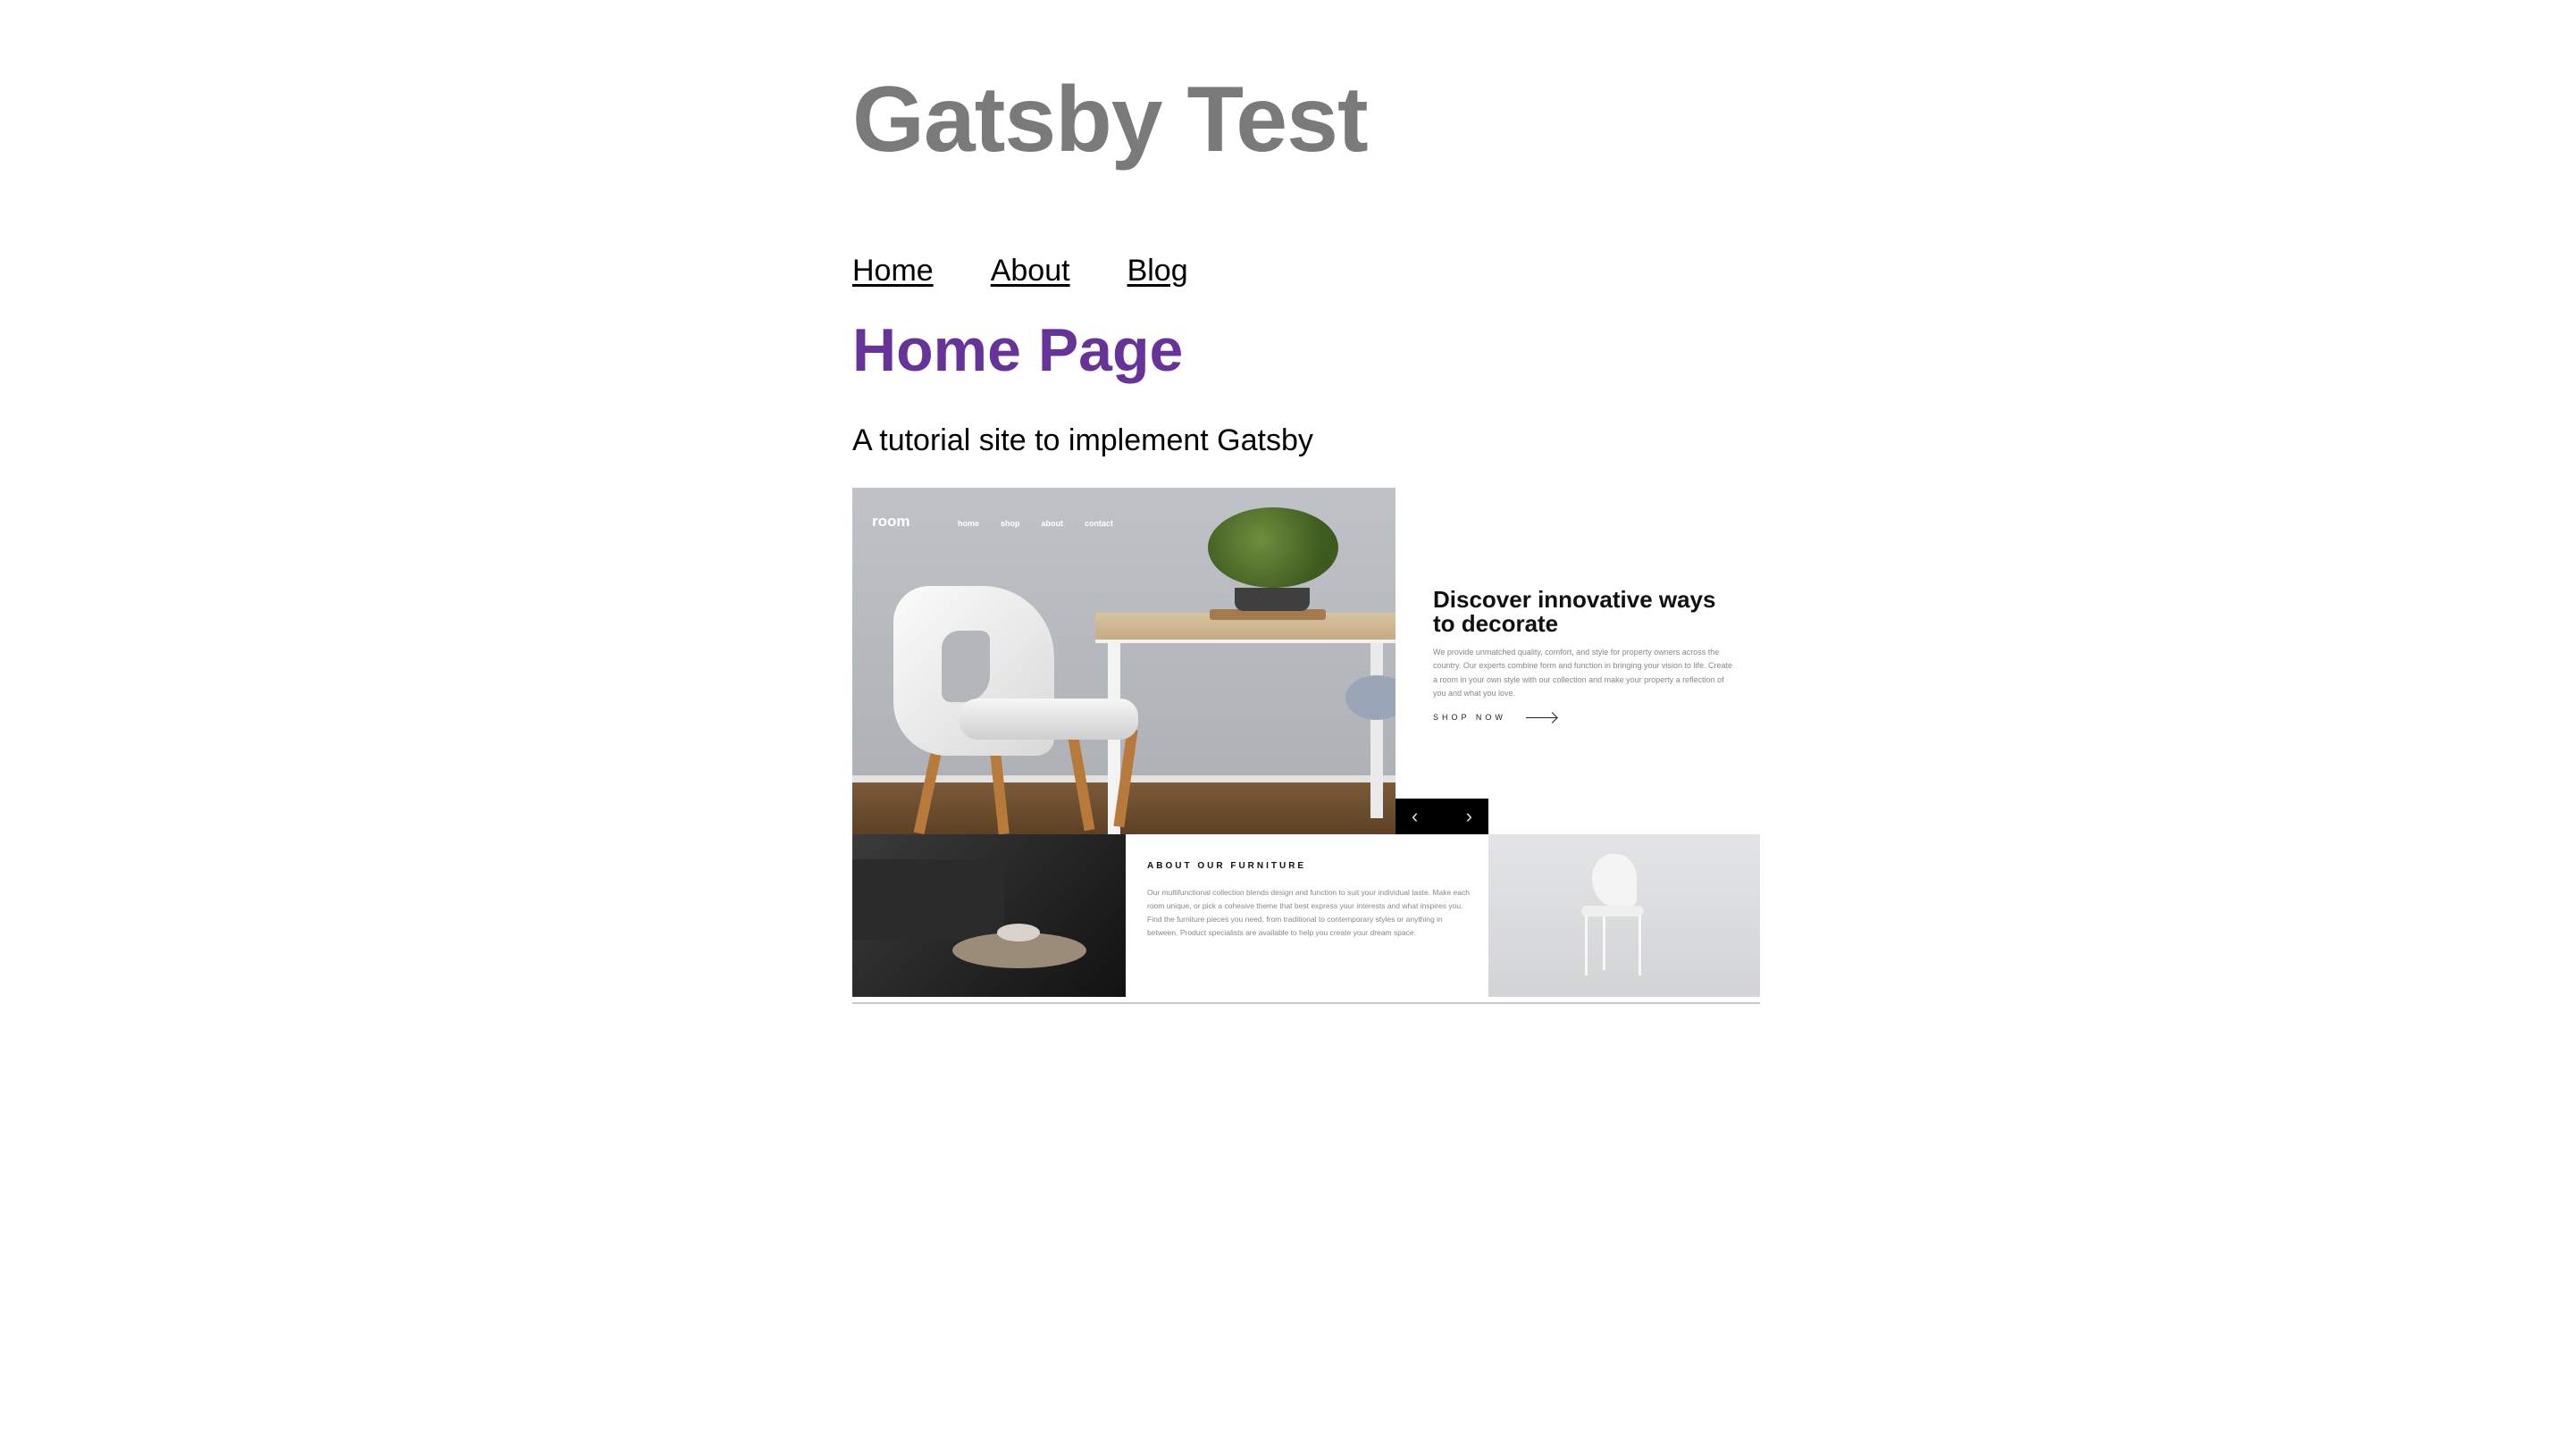 The image size is (2573, 1456). What do you see at coordinates (1376, 729) in the screenshot?
I see `table-leg` at bounding box center [1376, 729].